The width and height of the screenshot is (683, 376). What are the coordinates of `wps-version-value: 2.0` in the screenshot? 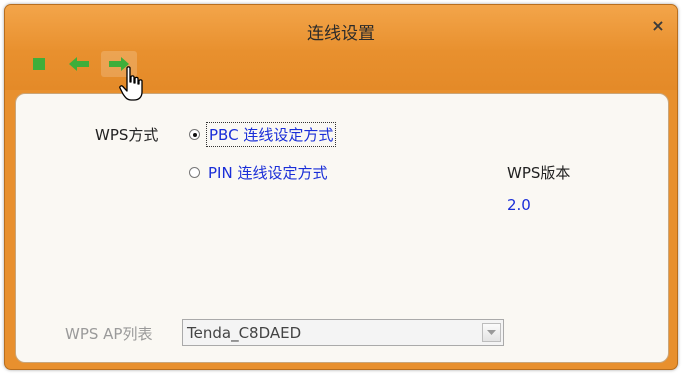 It's located at (519, 205).